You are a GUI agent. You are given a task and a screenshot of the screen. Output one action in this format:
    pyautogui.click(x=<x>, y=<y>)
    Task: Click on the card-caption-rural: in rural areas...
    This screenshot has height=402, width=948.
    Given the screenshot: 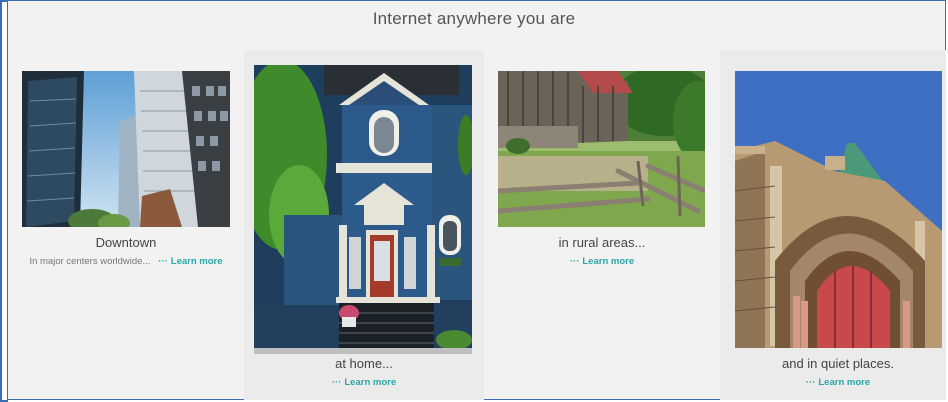 What is the action you would take?
    pyautogui.click(x=602, y=242)
    